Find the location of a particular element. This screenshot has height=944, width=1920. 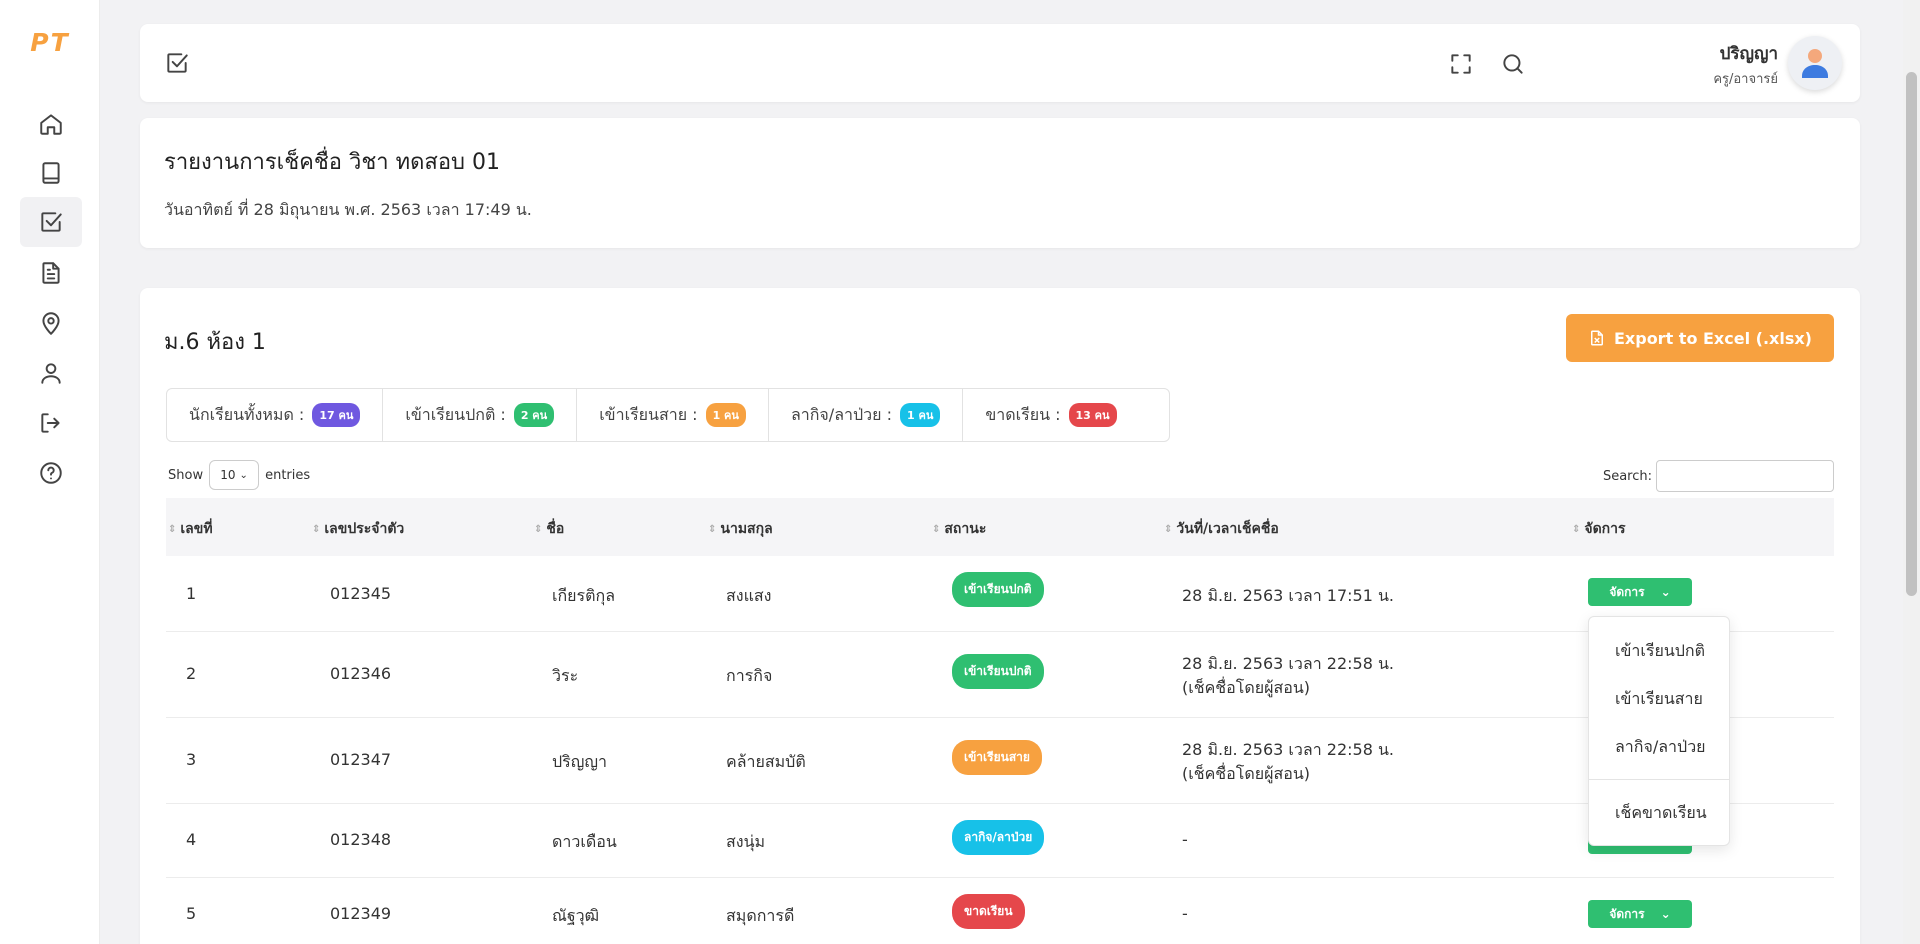

user-icon is located at coordinates (51, 373).